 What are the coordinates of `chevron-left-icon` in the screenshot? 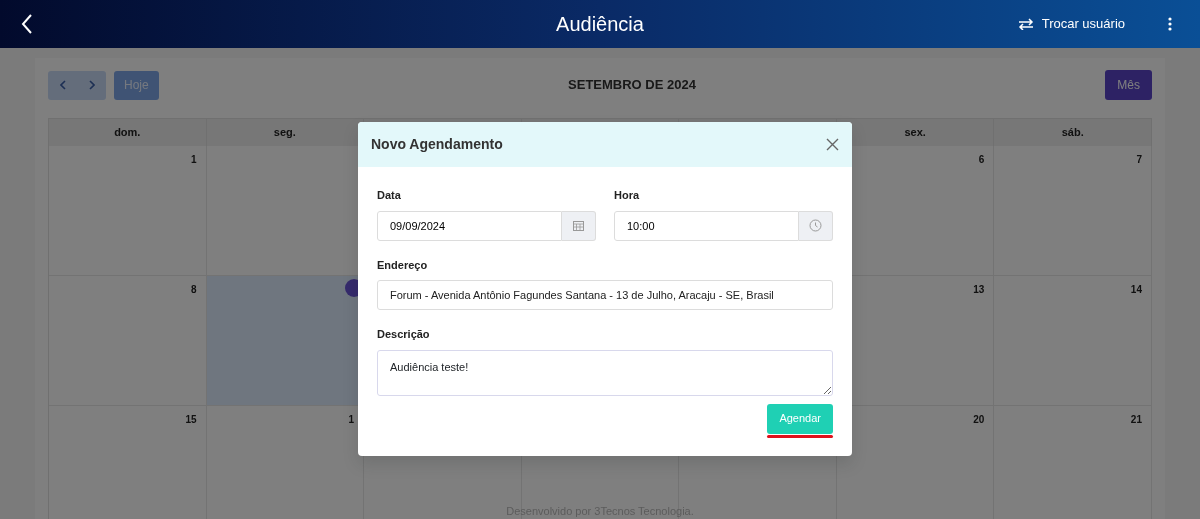 It's located at (62, 85).